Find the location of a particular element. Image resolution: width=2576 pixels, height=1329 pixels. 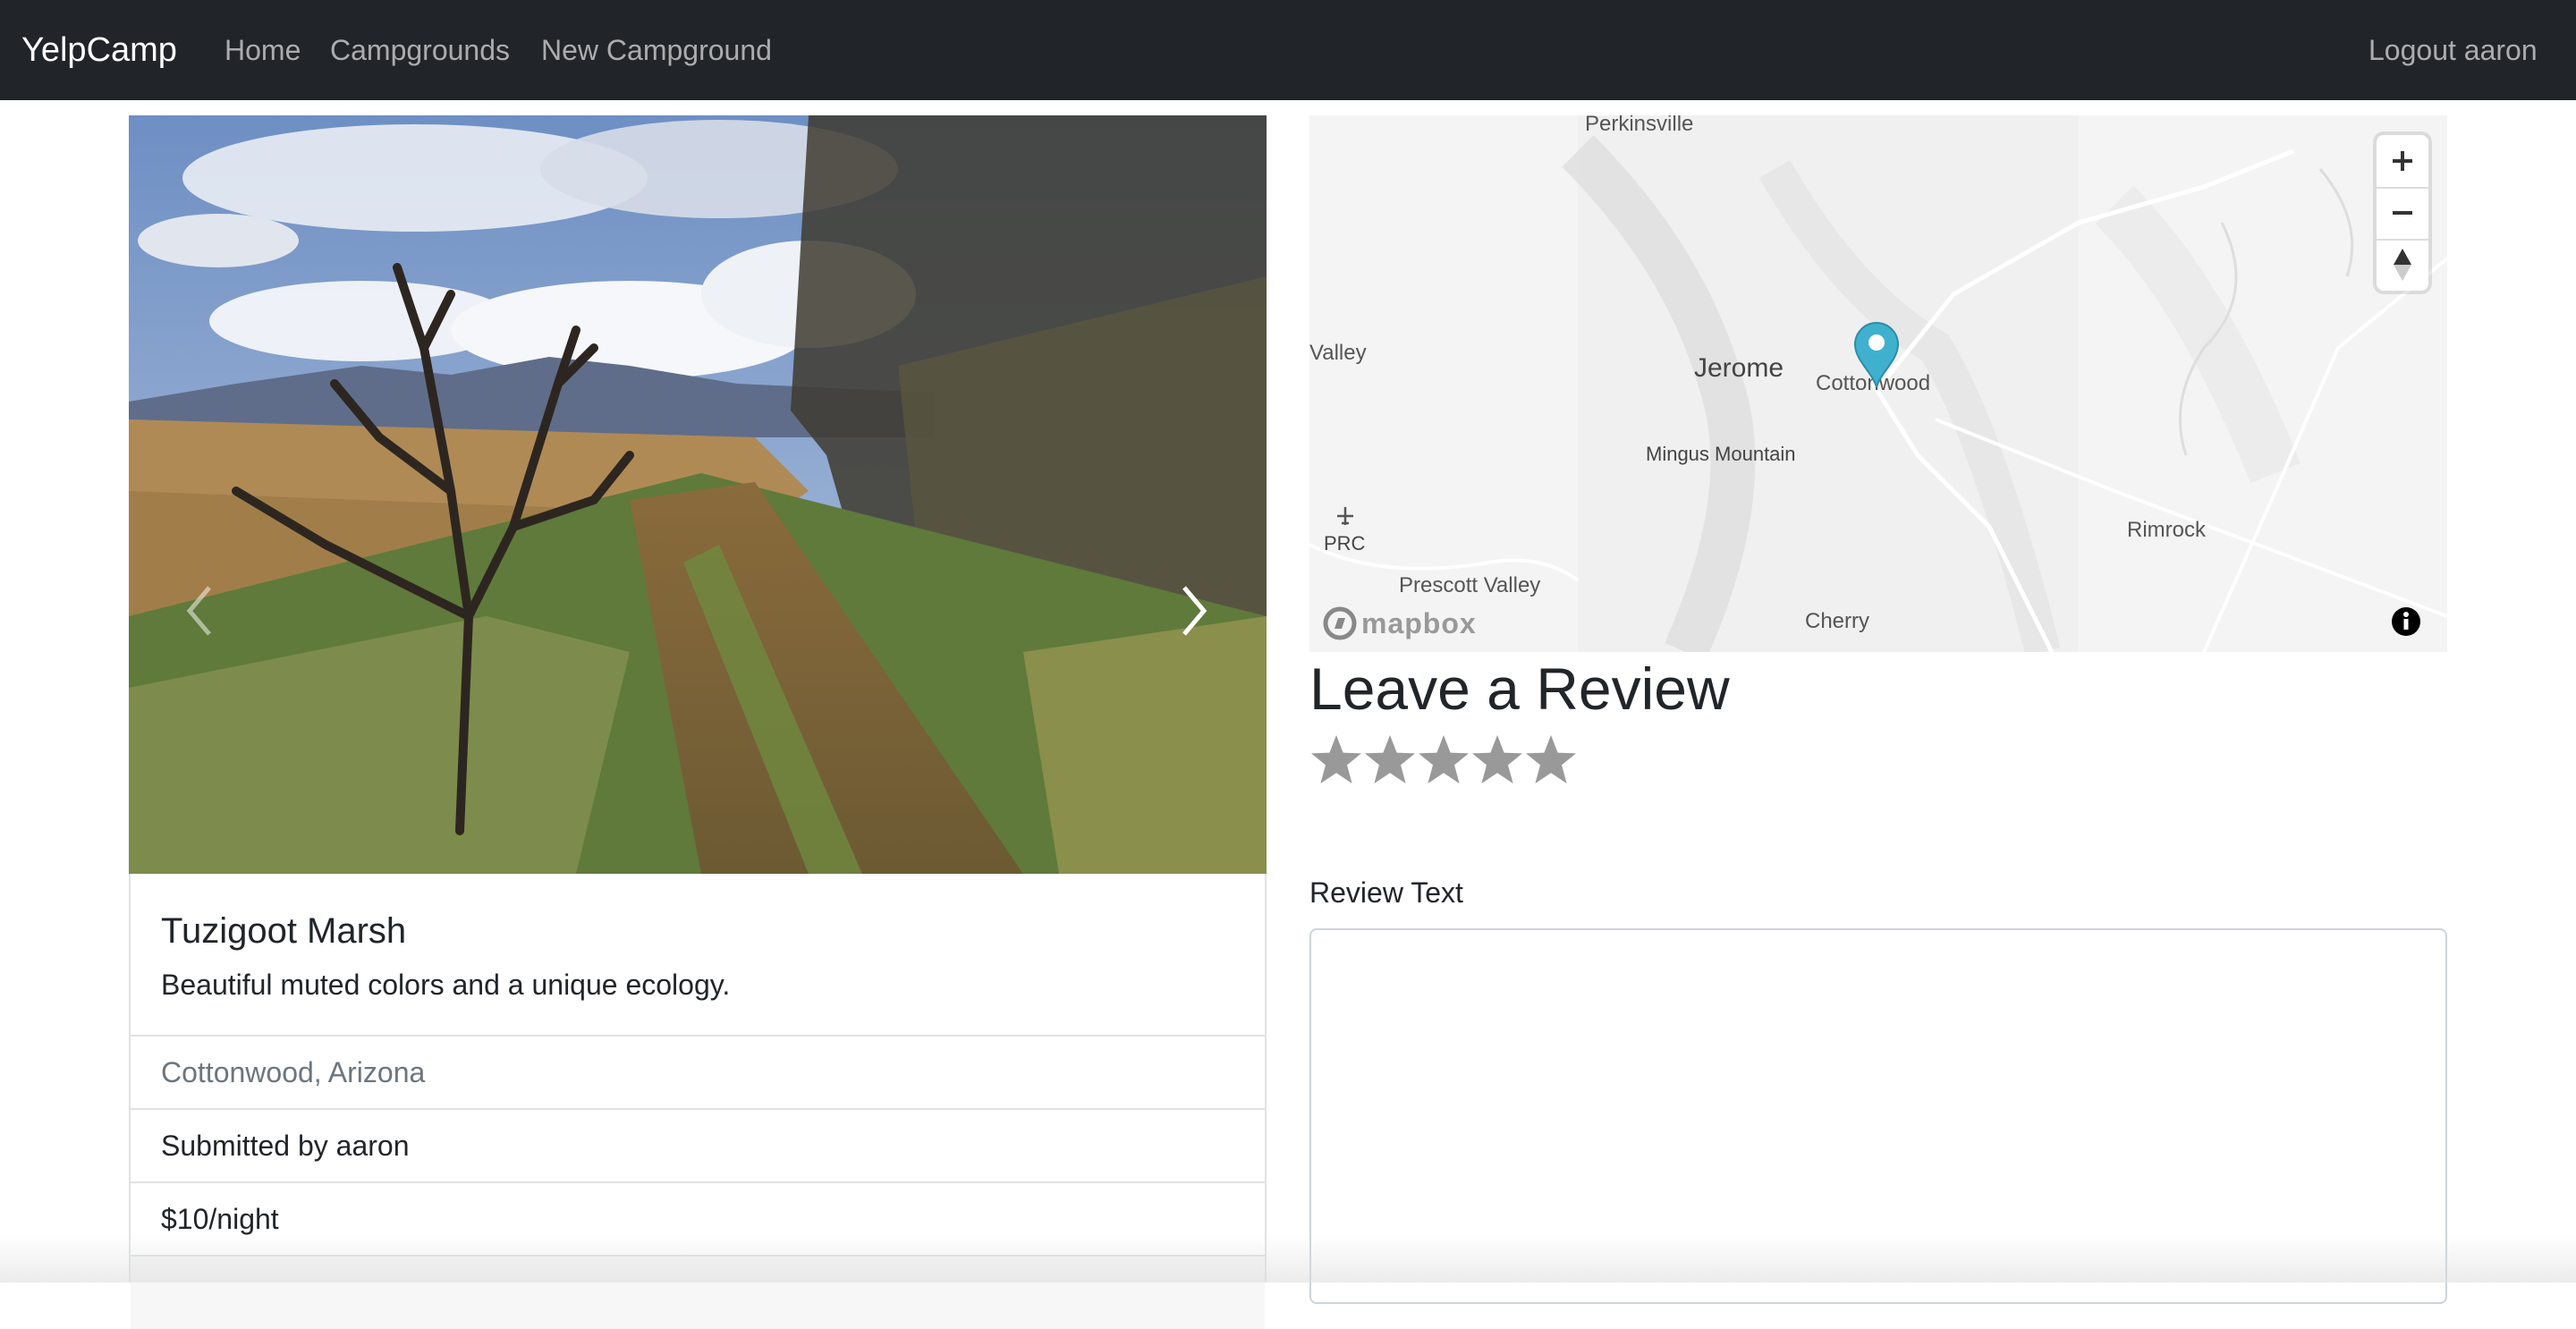

zoom-in-button is located at coordinates (2402, 161).